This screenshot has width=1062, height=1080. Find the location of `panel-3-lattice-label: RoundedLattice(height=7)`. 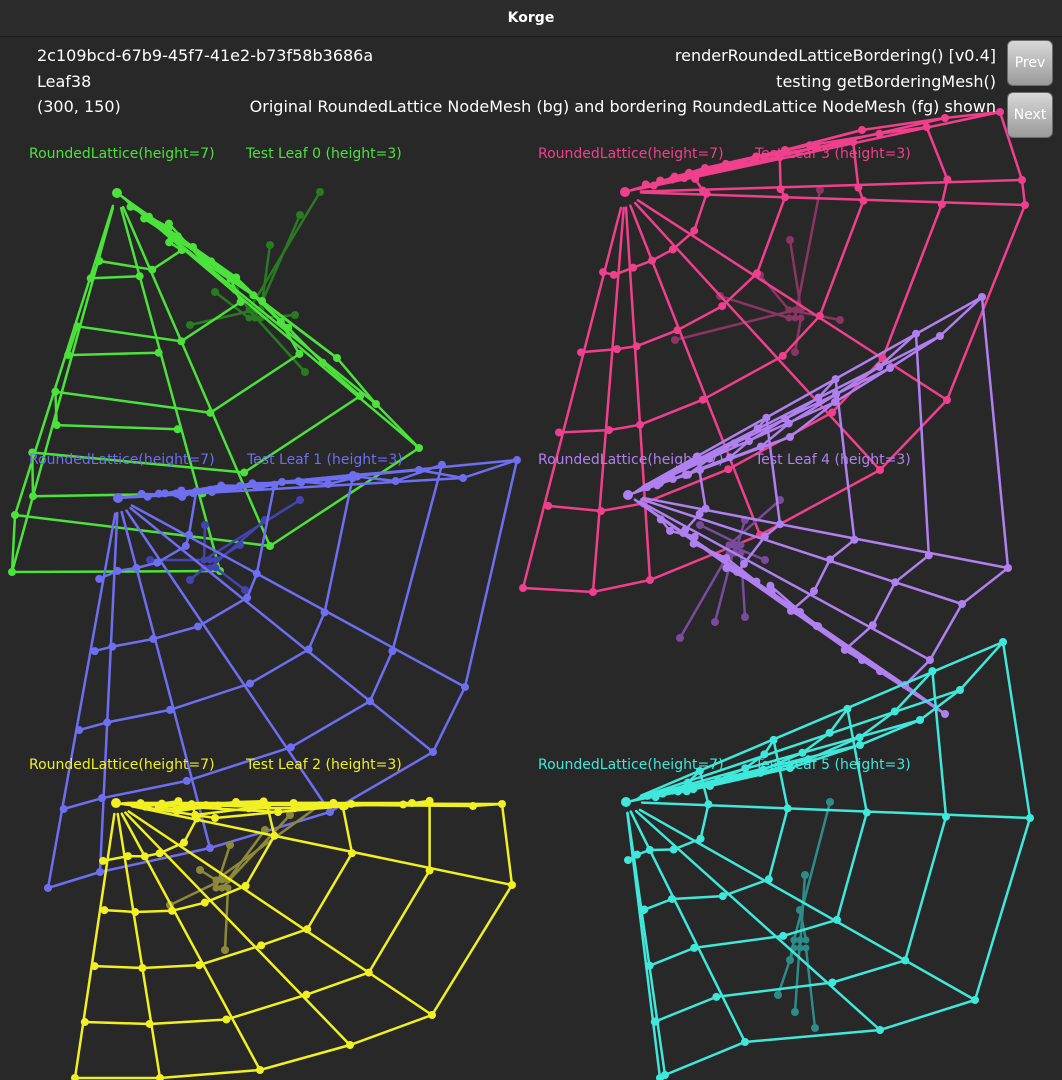

panel-3-lattice-label: RoundedLattice(height=7) is located at coordinates (631, 154).